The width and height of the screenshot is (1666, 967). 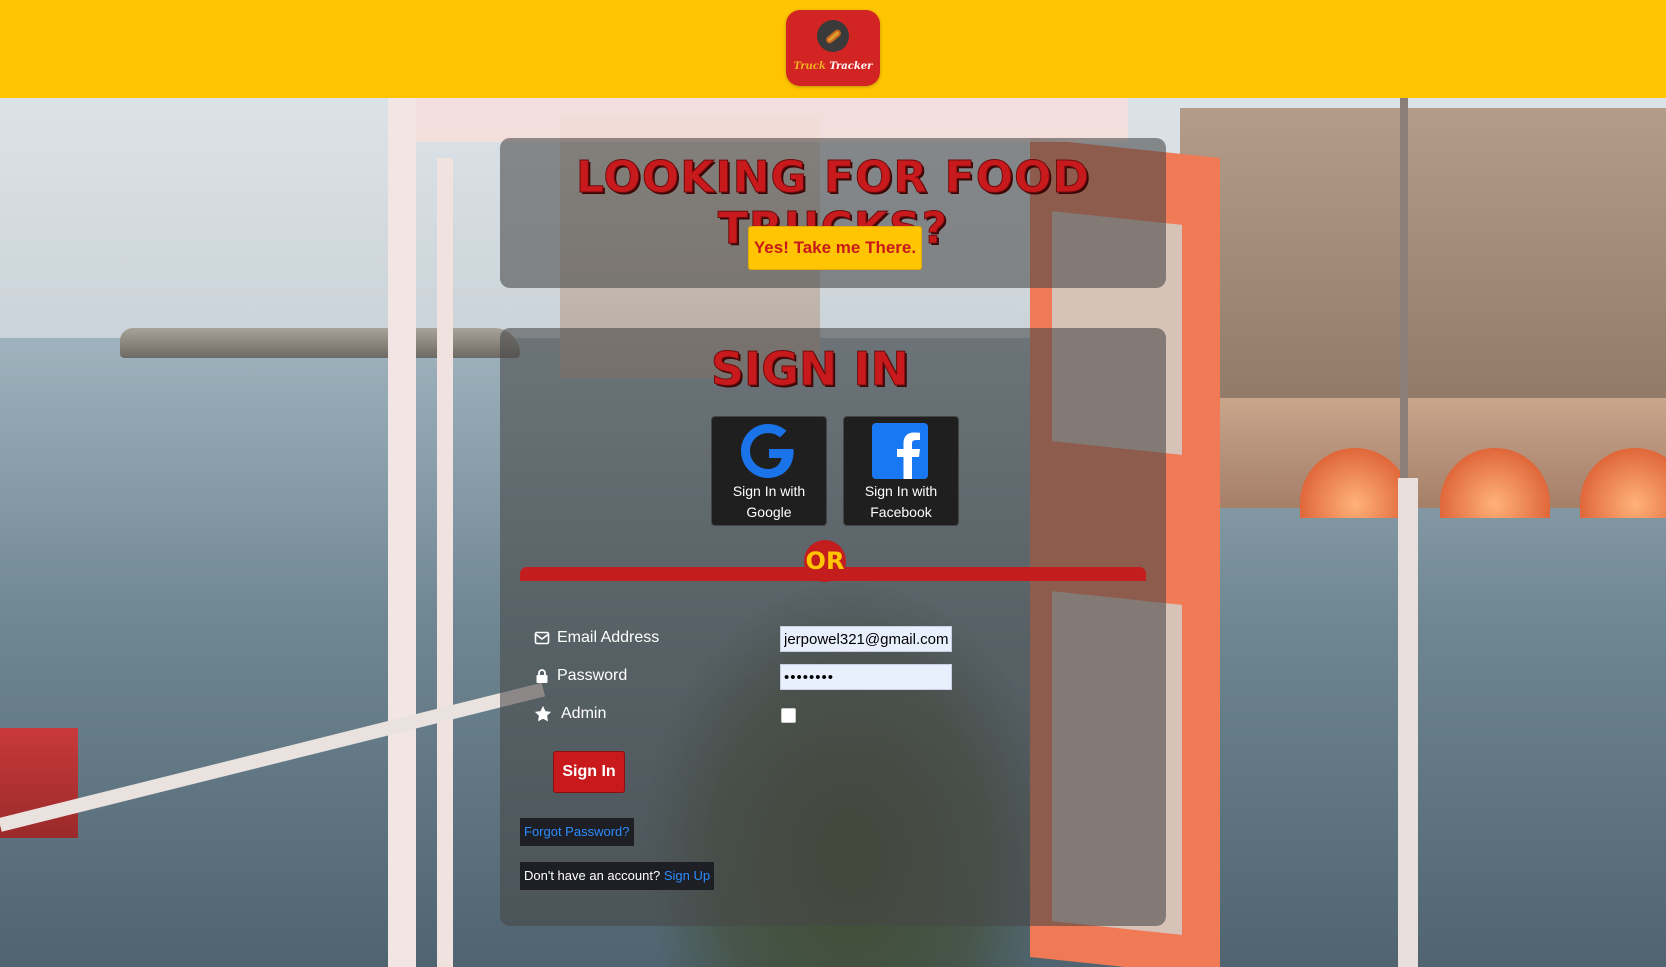 What do you see at coordinates (833, 36) in the screenshot?
I see `hotdog-icon` at bounding box center [833, 36].